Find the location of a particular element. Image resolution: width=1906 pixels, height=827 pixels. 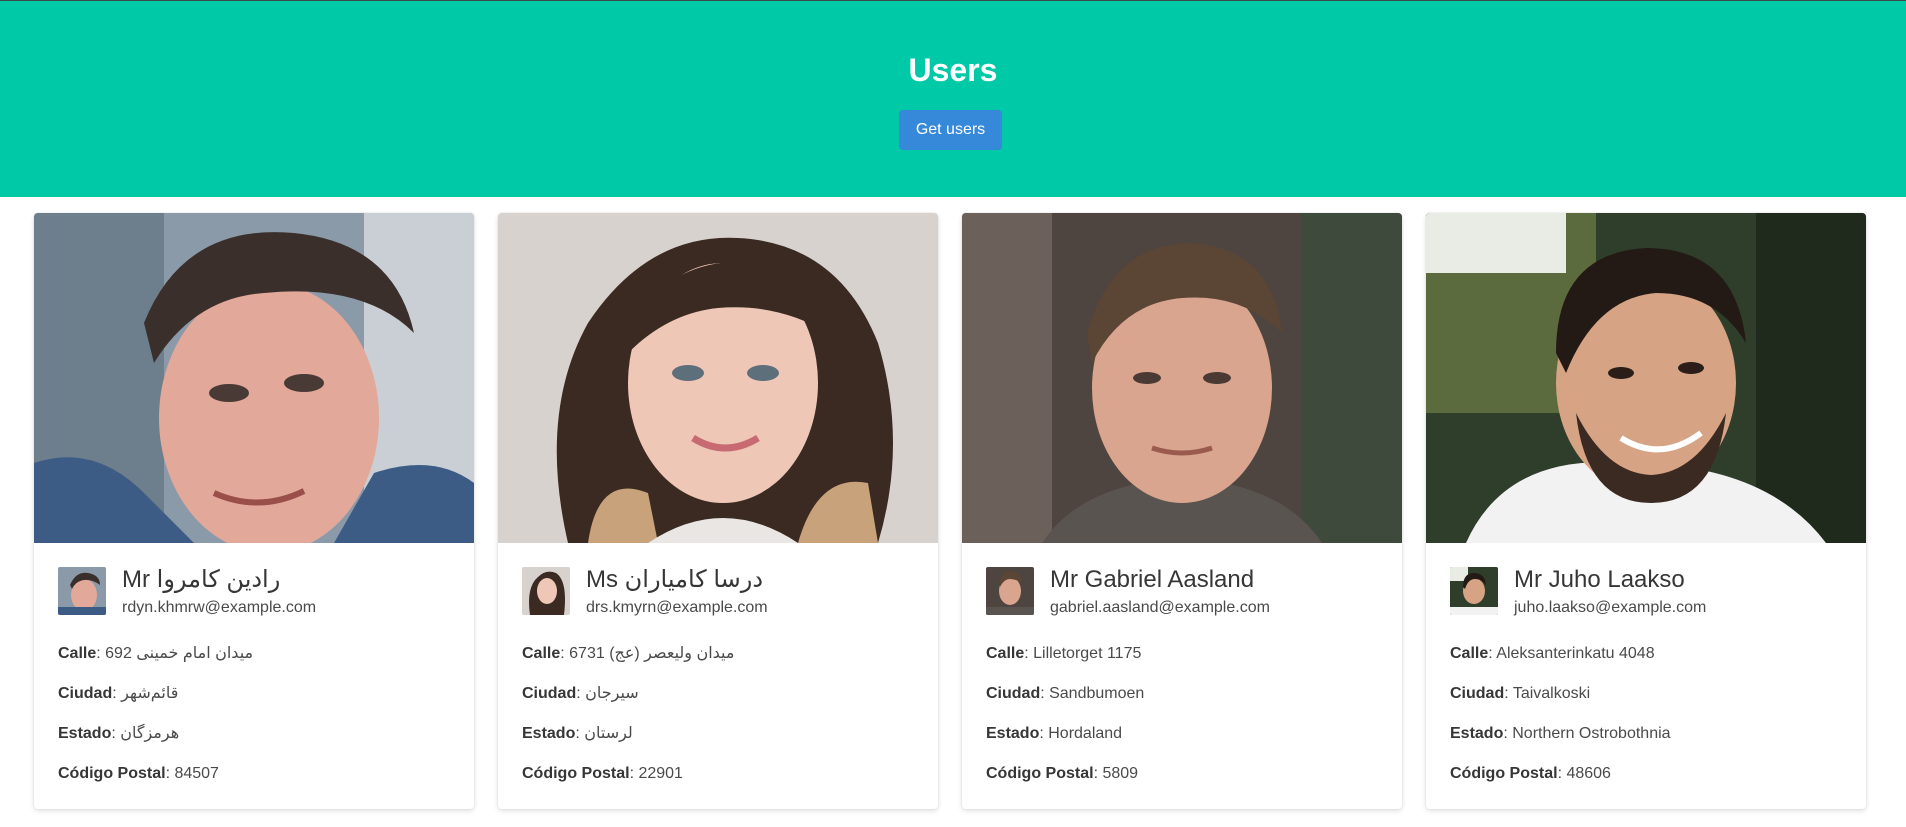

user-name: Mr Juho Laakso is located at coordinates (1599, 579).